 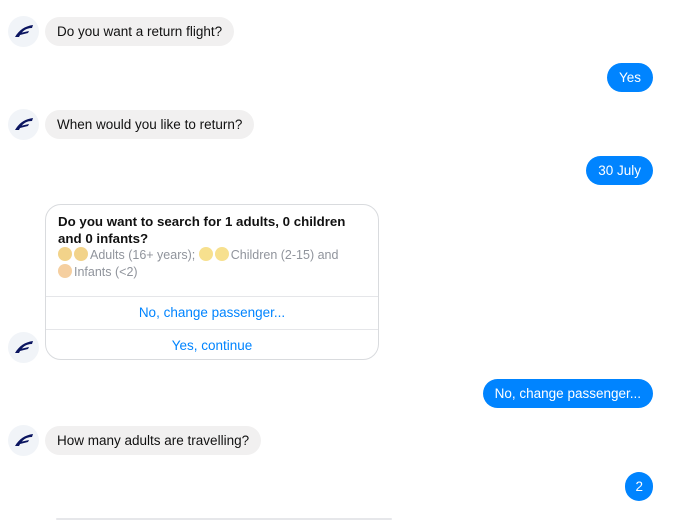 I want to click on subtitle-adults: Adults (16+ years);, so click(x=143, y=255).